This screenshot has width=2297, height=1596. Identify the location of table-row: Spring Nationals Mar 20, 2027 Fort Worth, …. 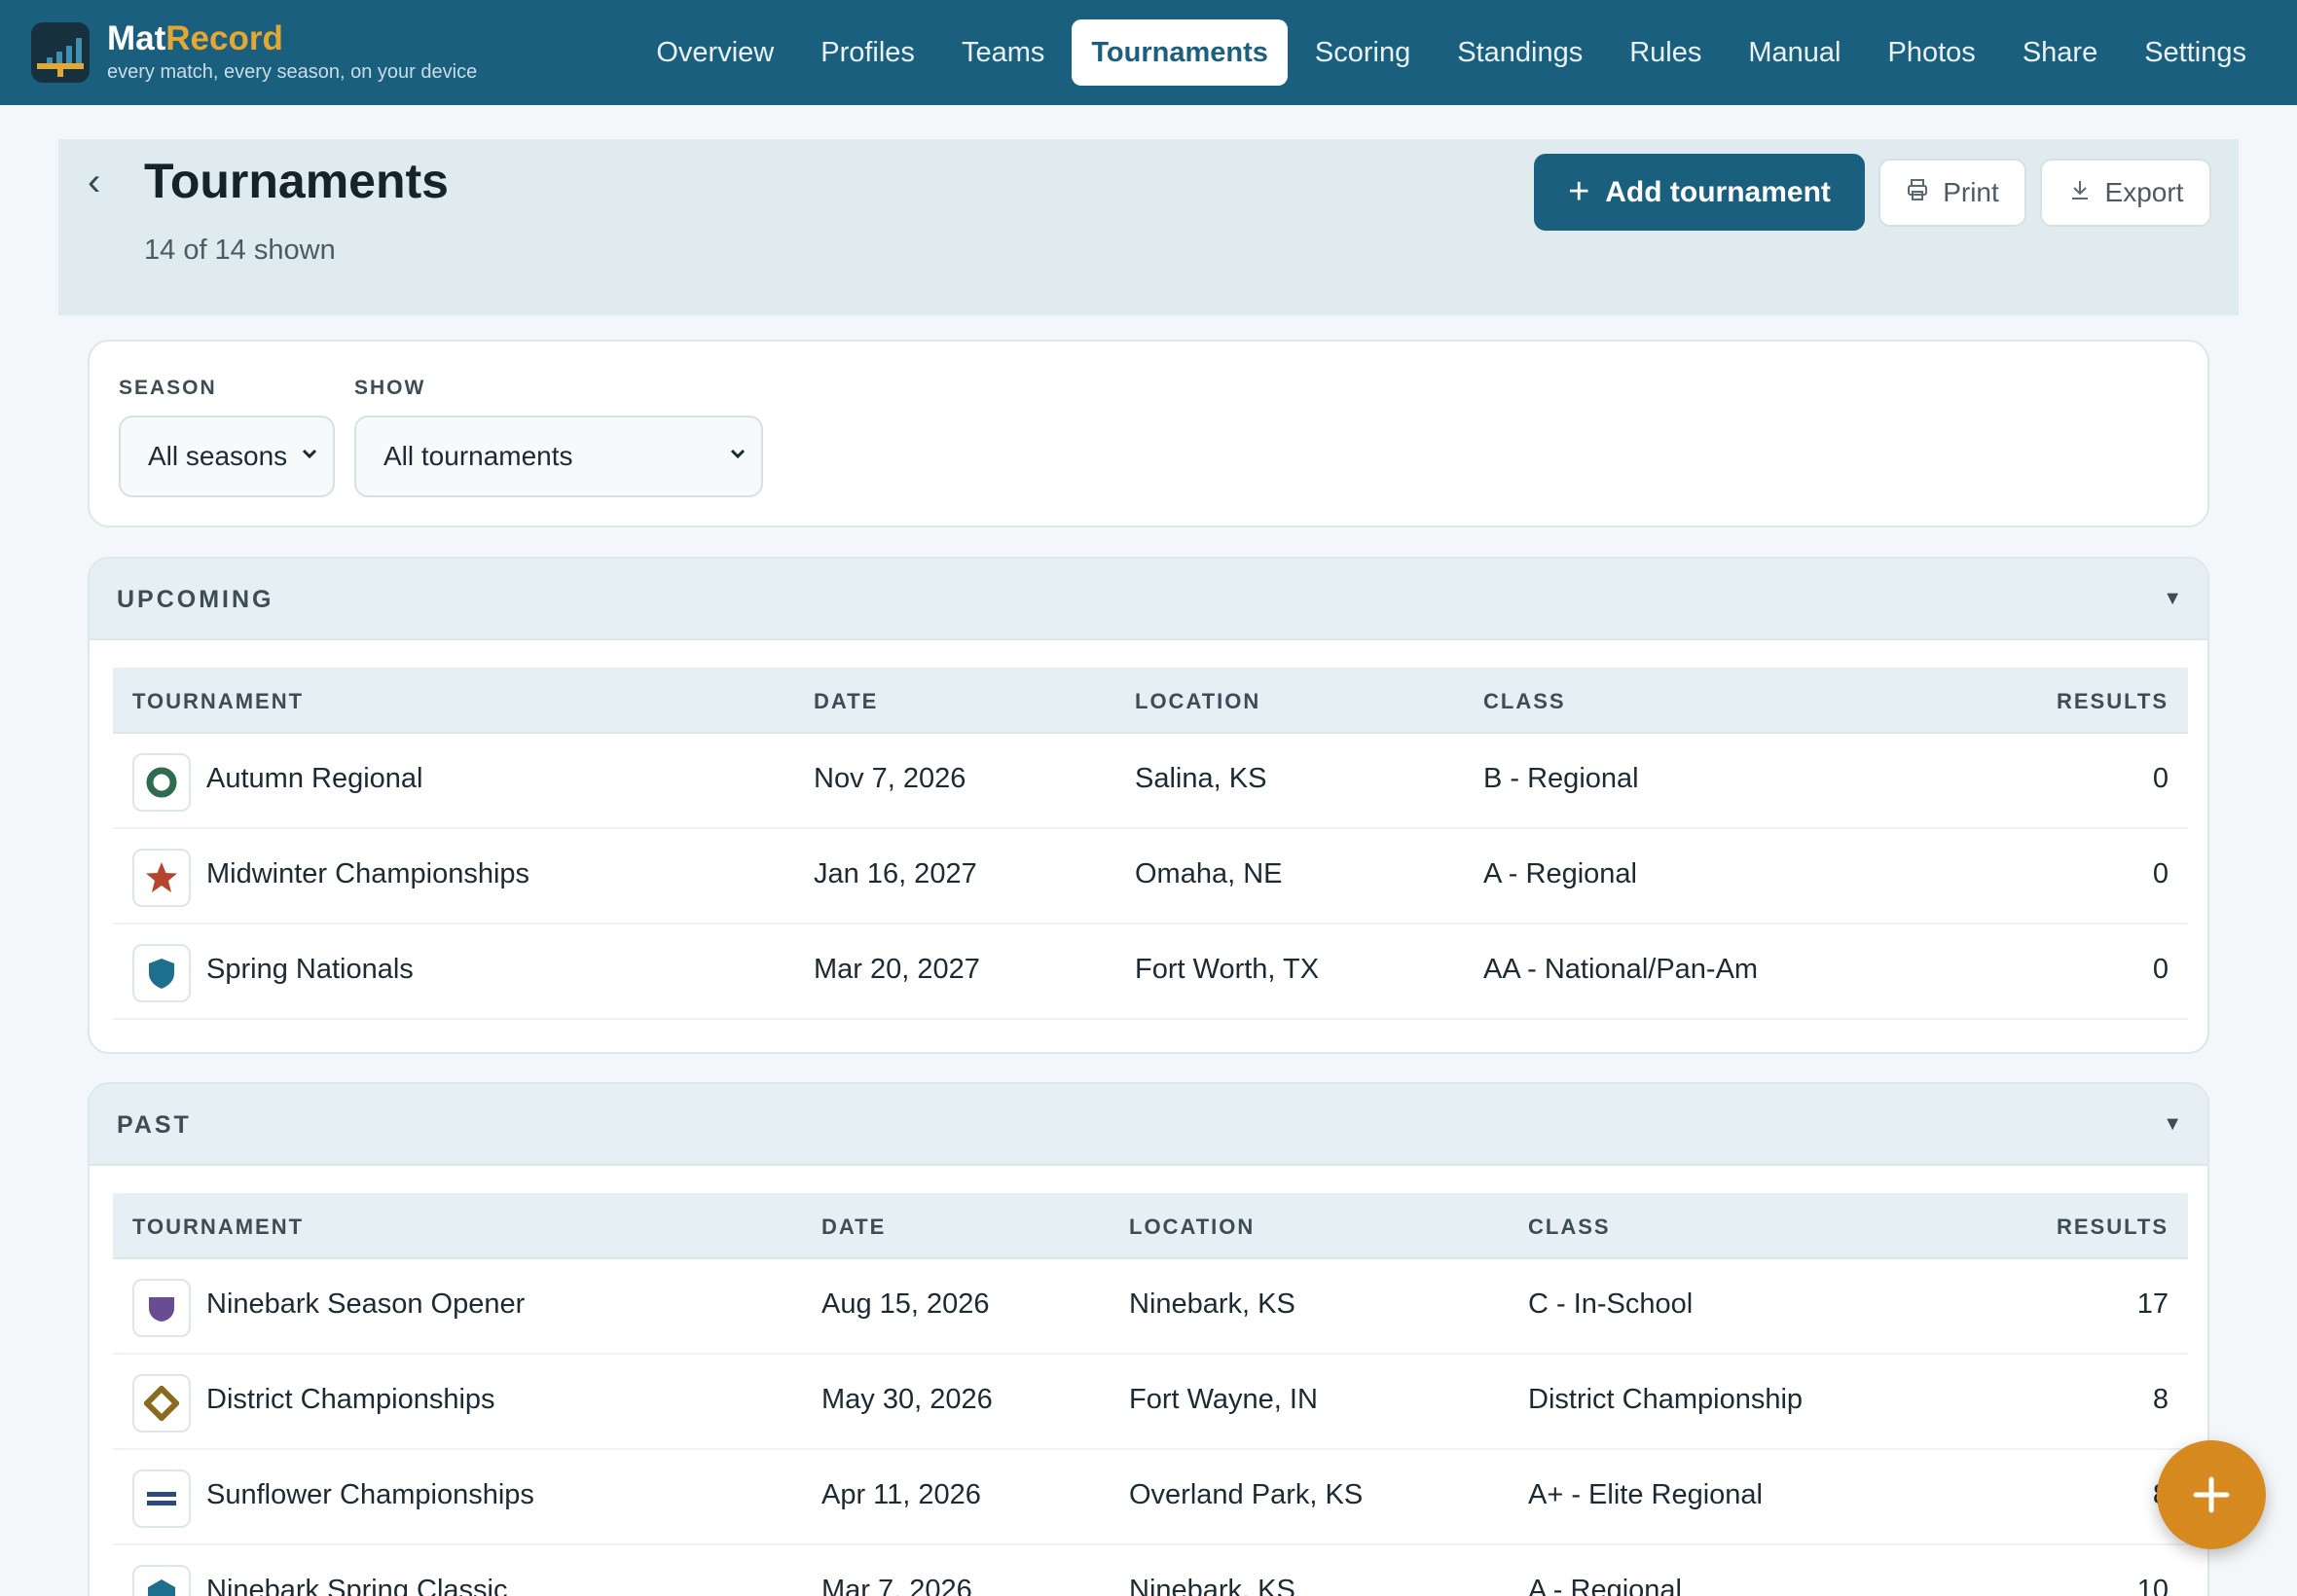
(1151, 972).